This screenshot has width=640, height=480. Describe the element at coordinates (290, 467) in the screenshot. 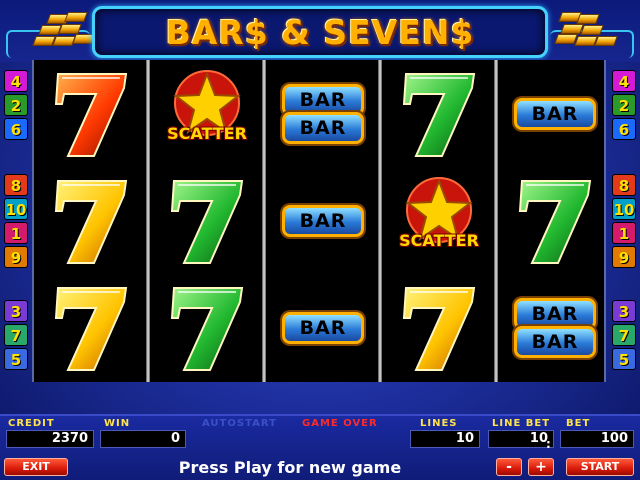

I see `status-message: Press Play for new game` at that location.